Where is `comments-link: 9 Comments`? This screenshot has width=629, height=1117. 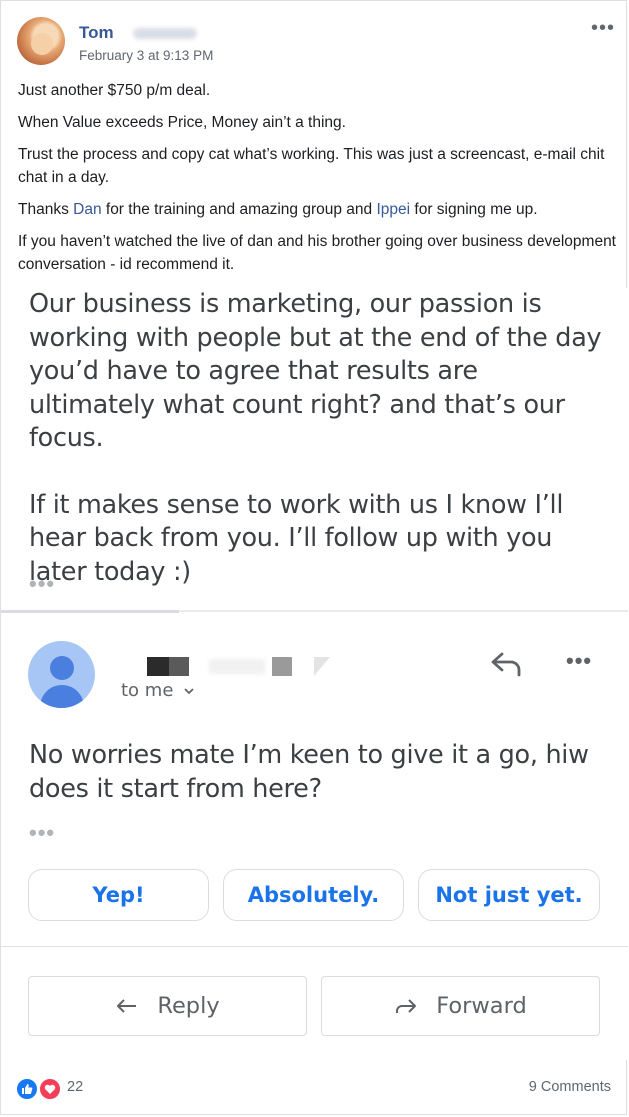 comments-link: 9 Comments is located at coordinates (570, 1087).